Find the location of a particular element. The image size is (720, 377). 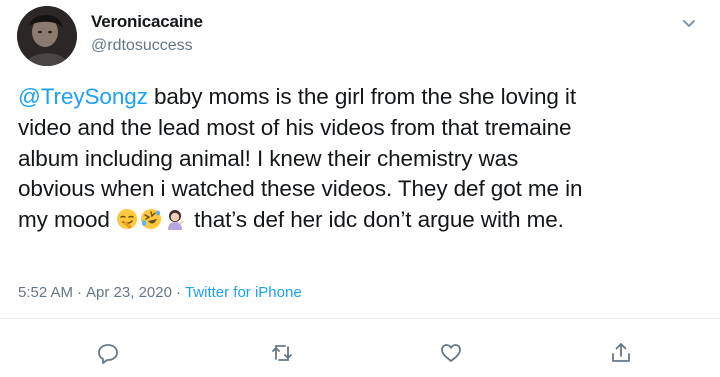

tweet-date: Apr 23, 2020 is located at coordinates (129, 292).